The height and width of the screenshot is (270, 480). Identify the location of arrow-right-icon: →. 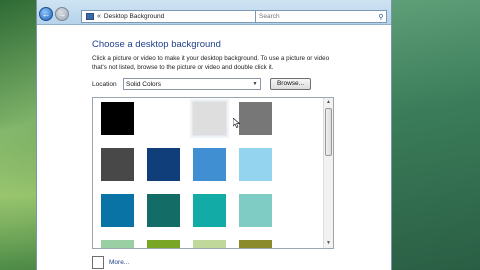
(62, 14).